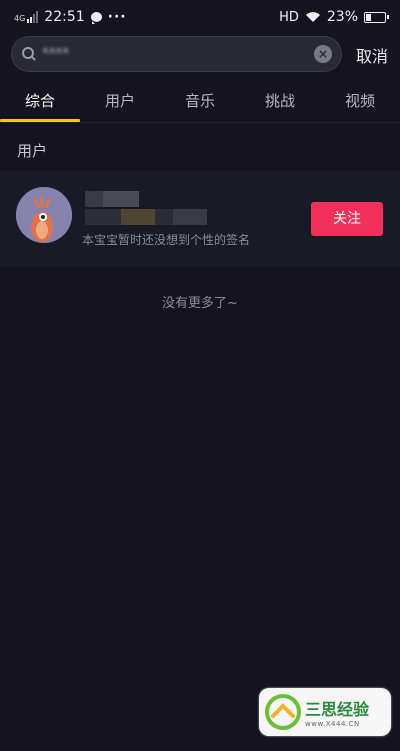 This screenshot has width=400, height=751. What do you see at coordinates (32, 151) in the screenshot?
I see `section-title: 用户` at bounding box center [32, 151].